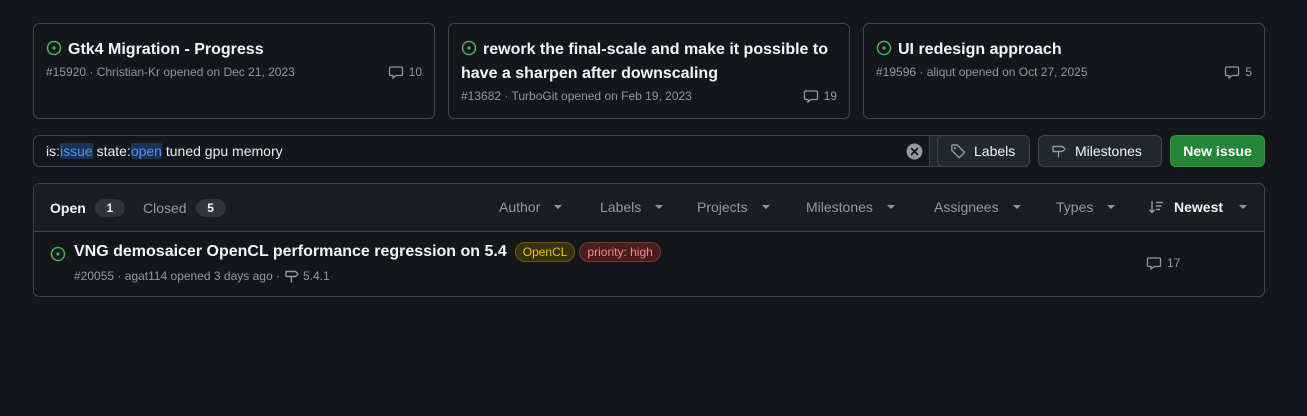 Image resolution: width=1307 pixels, height=416 pixels. What do you see at coordinates (545, 252) in the screenshot?
I see `label-badge: OpenCL` at bounding box center [545, 252].